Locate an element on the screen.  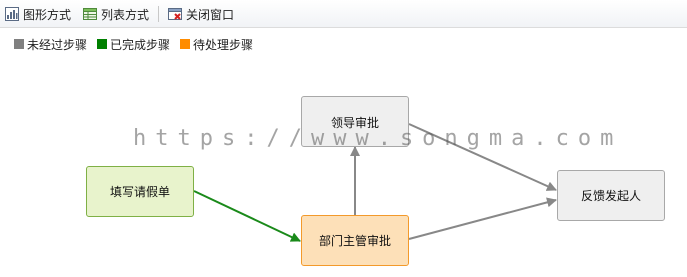
node-label: 部门主管审批 is located at coordinates (354, 241).